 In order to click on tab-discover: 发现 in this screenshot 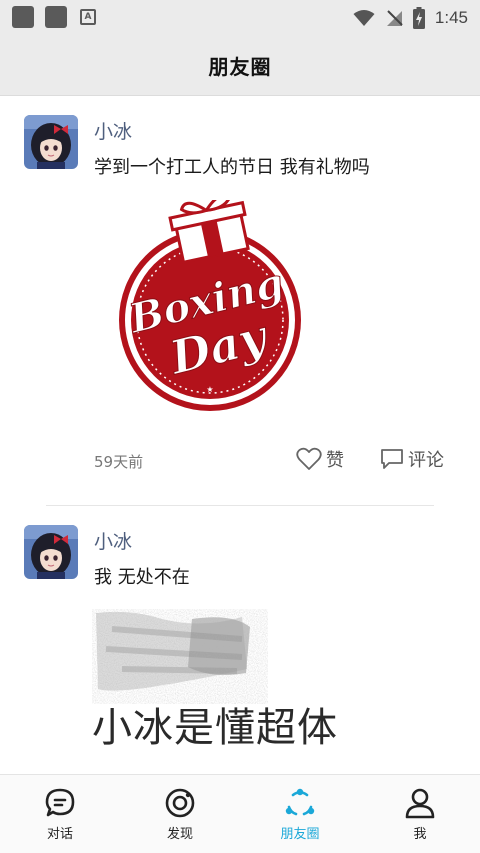, I will do `click(180, 814)`.